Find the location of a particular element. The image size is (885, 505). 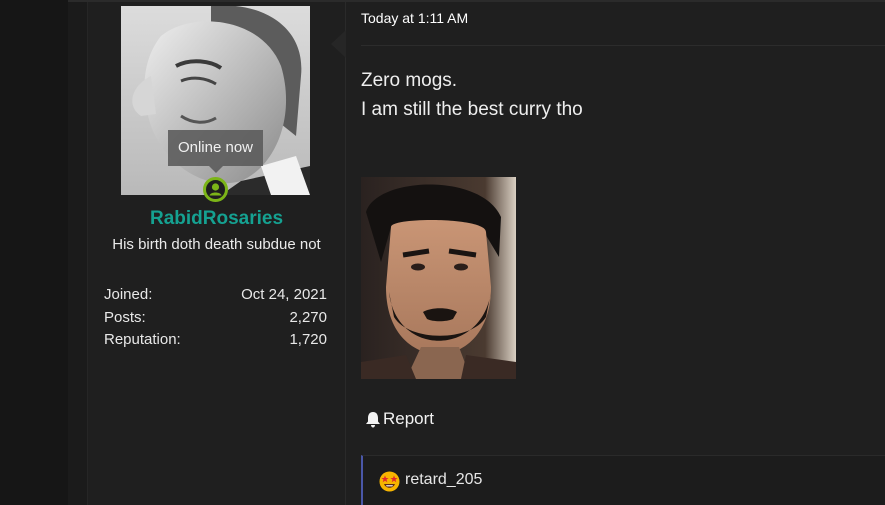

reaction-bar: retard_205 is located at coordinates (623, 480).